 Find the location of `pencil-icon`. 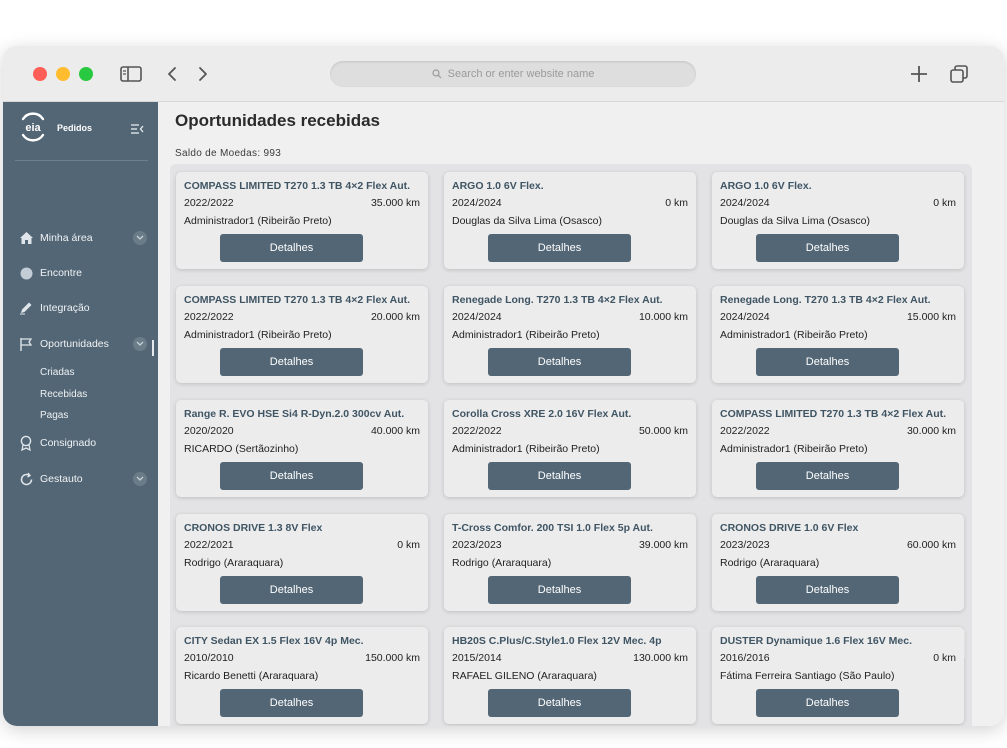

pencil-icon is located at coordinates (26, 308).